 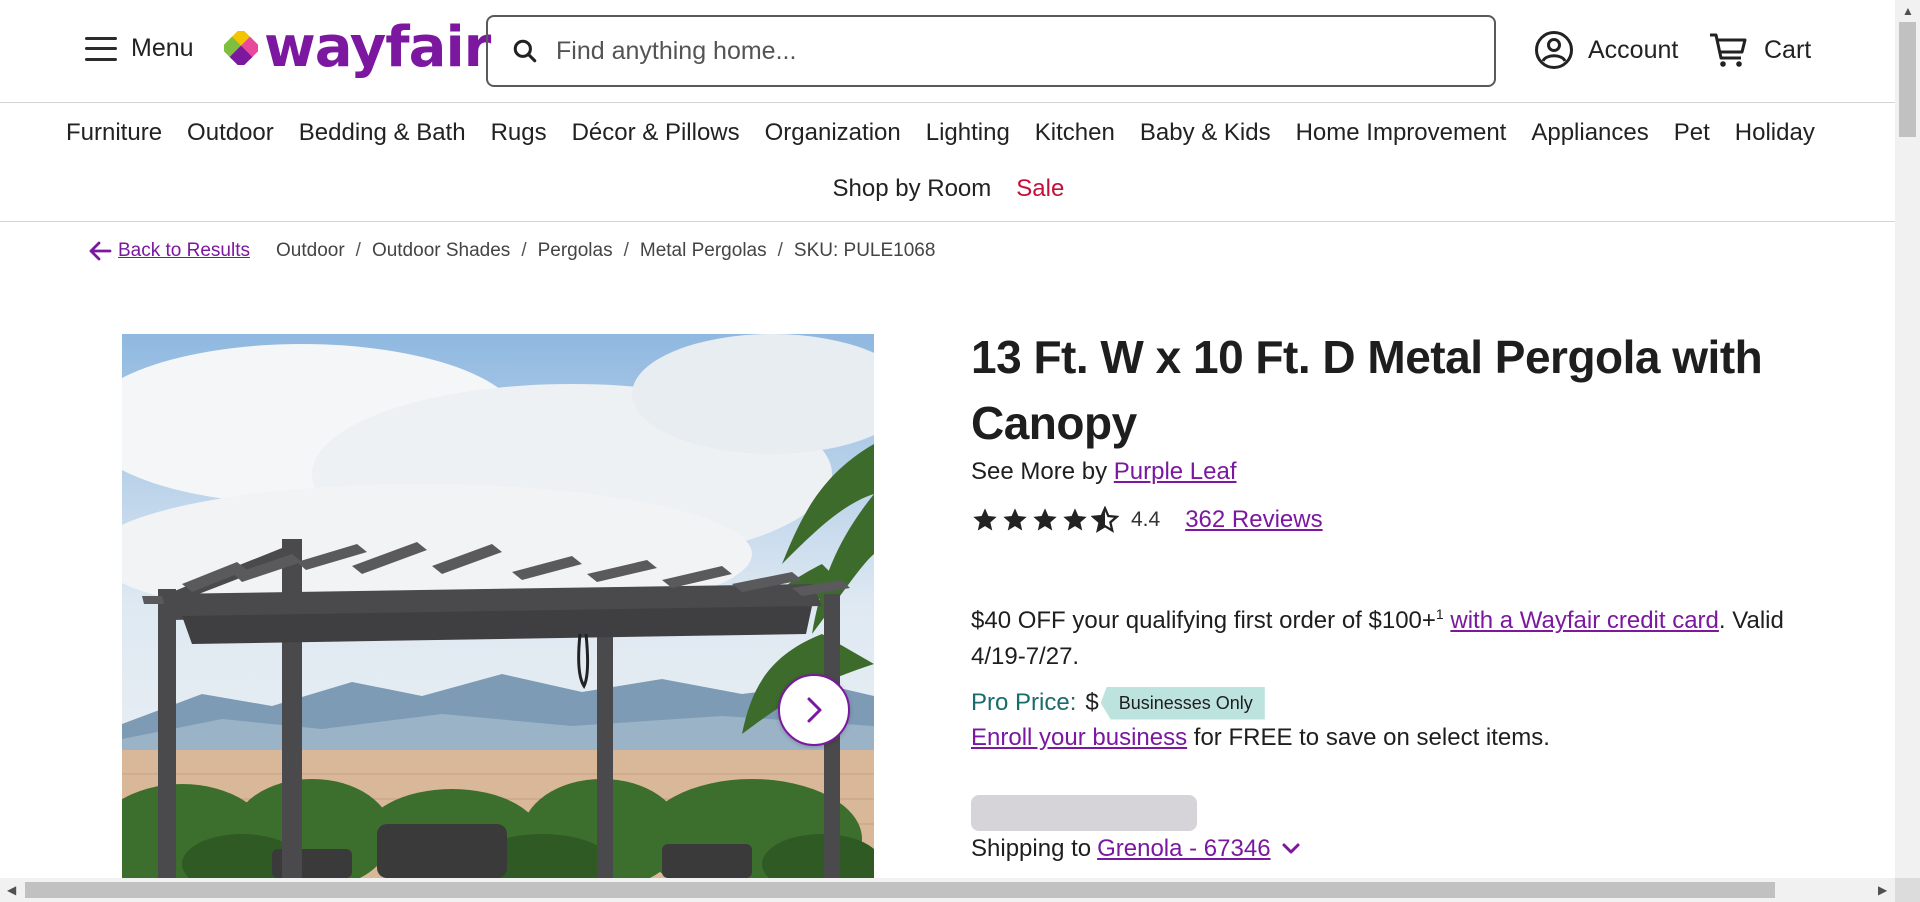 What do you see at coordinates (100, 251) in the screenshot?
I see `arrow-left-icon` at bounding box center [100, 251].